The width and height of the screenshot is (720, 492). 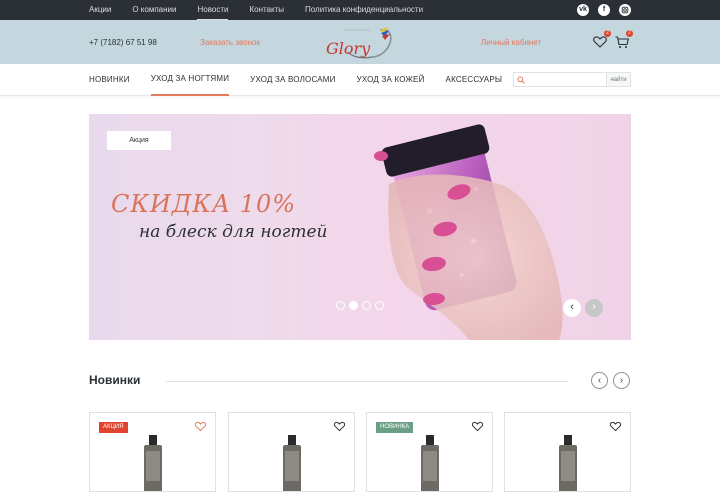 I want to click on logo: Glory, so click(x=362, y=43).